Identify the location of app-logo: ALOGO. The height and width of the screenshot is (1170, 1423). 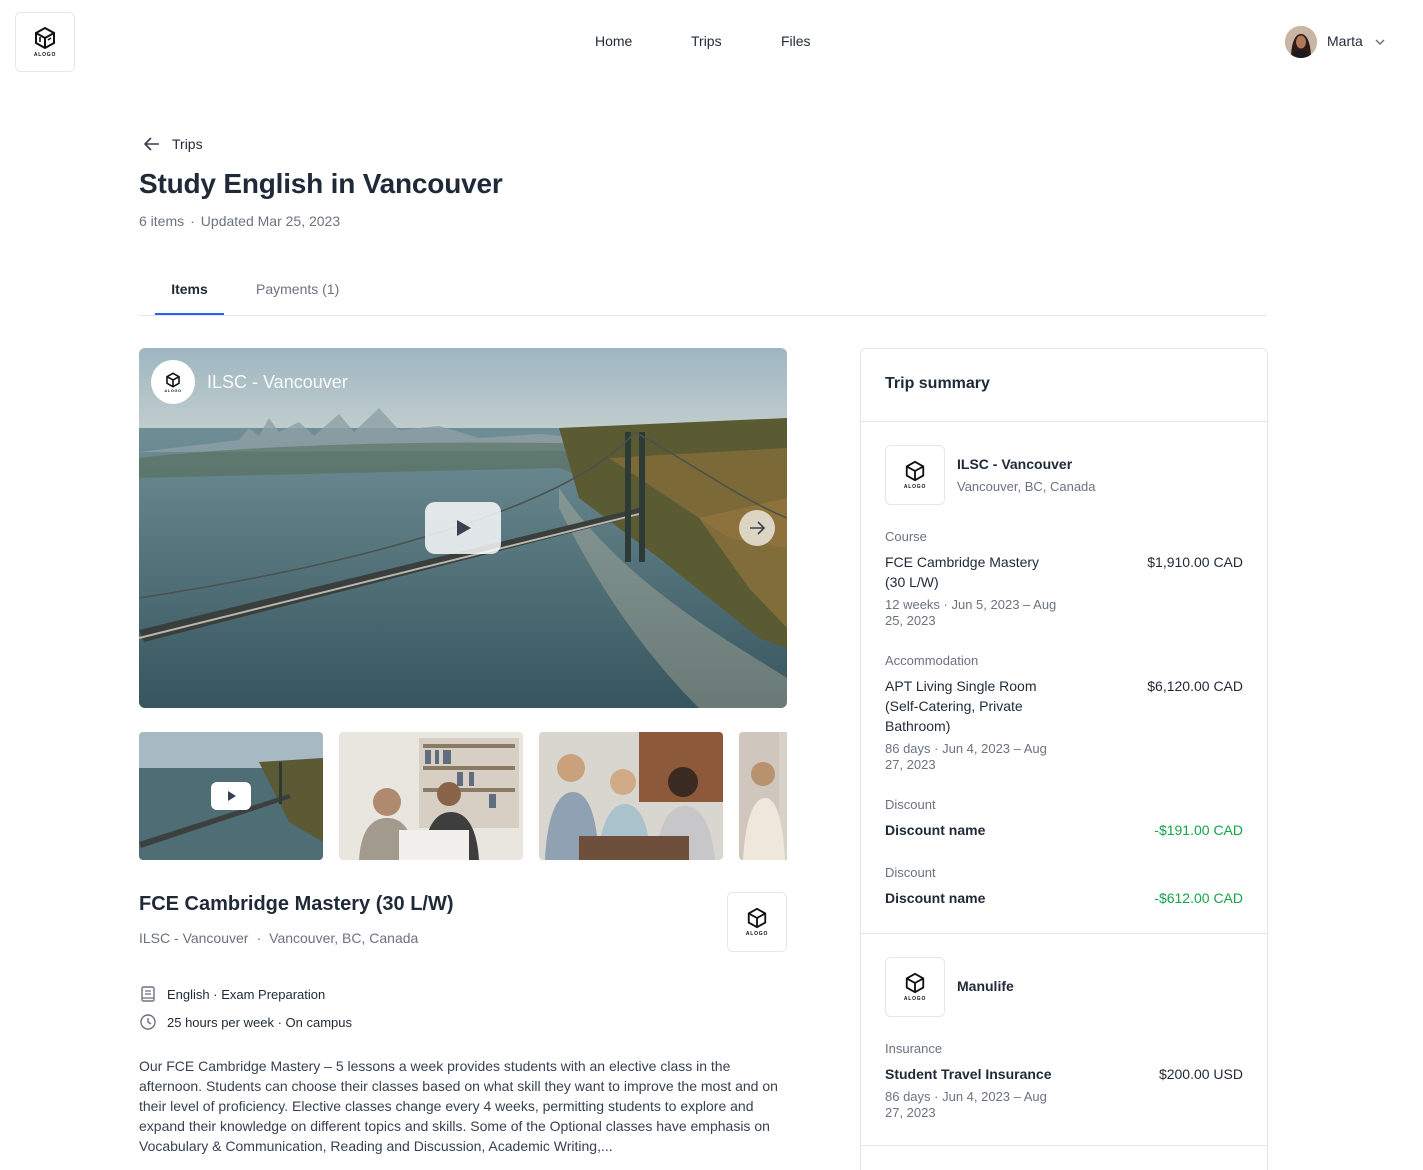
(45, 42).